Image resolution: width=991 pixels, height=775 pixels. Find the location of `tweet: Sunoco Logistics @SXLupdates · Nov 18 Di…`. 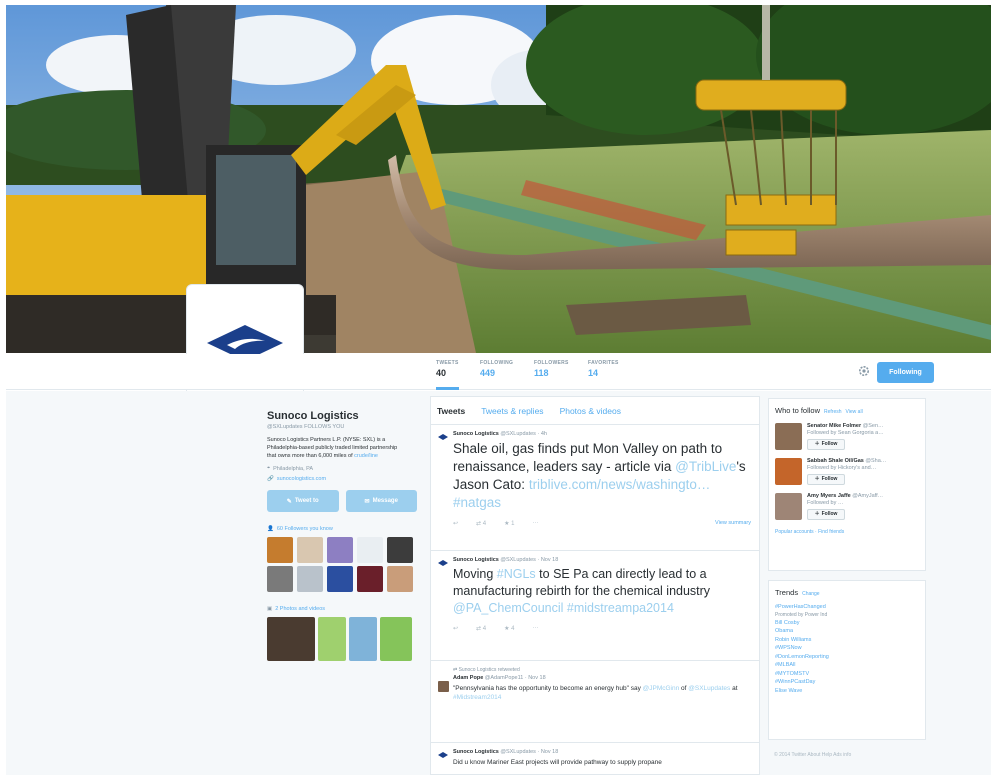

tweet: Sunoco Logistics @SXLupdates · Nov 18 Di… is located at coordinates (595, 758).